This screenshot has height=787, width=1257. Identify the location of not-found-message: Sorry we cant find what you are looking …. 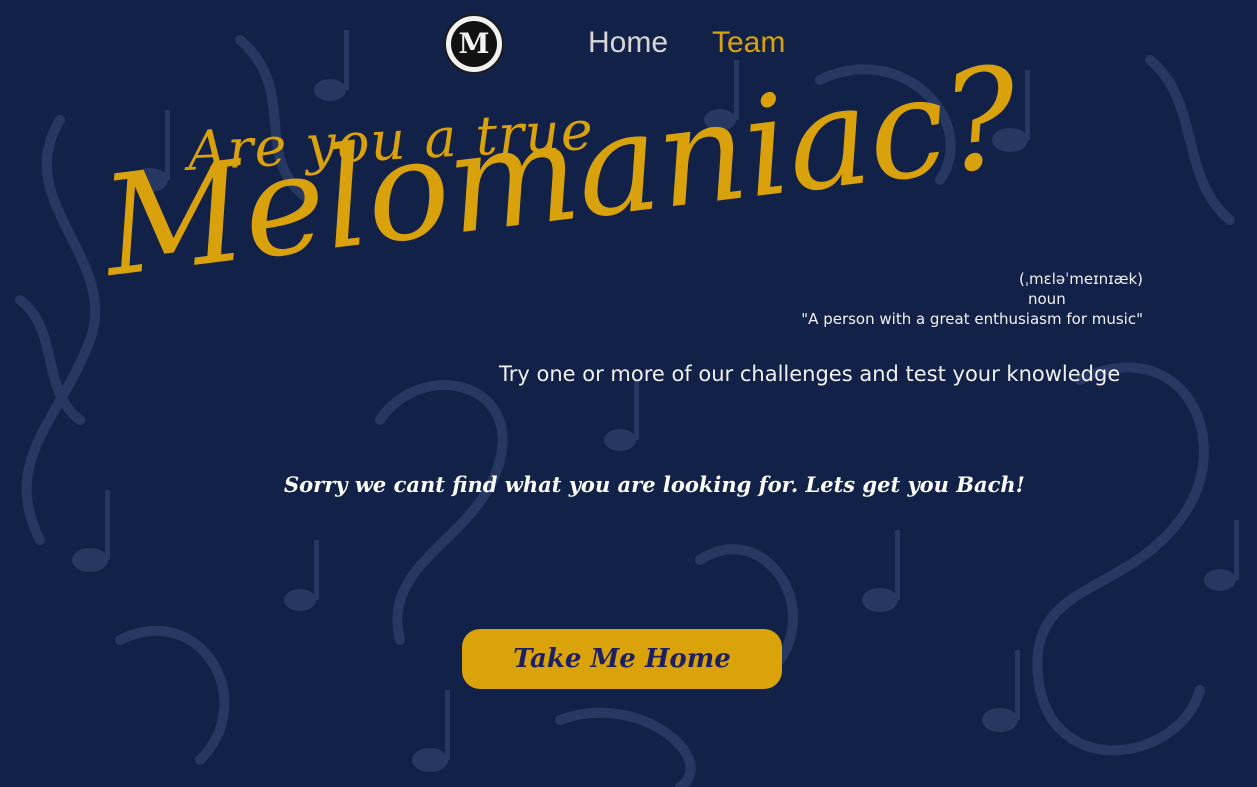
(654, 484).